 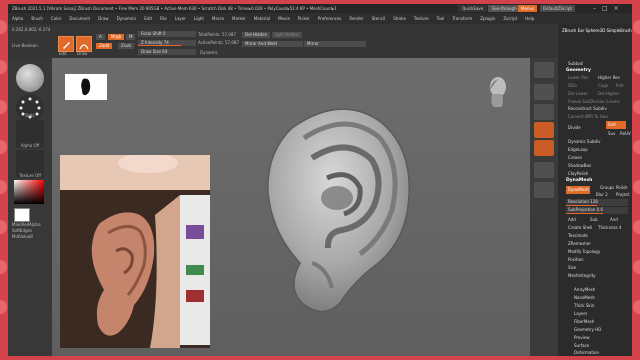 What do you see at coordinates (601, 194) in the screenshot?
I see `blur-slider: Blur 2` at bounding box center [601, 194].